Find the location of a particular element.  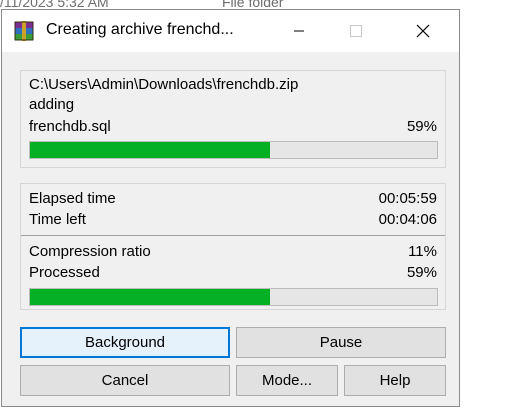

help-button: Help is located at coordinates (395, 380).